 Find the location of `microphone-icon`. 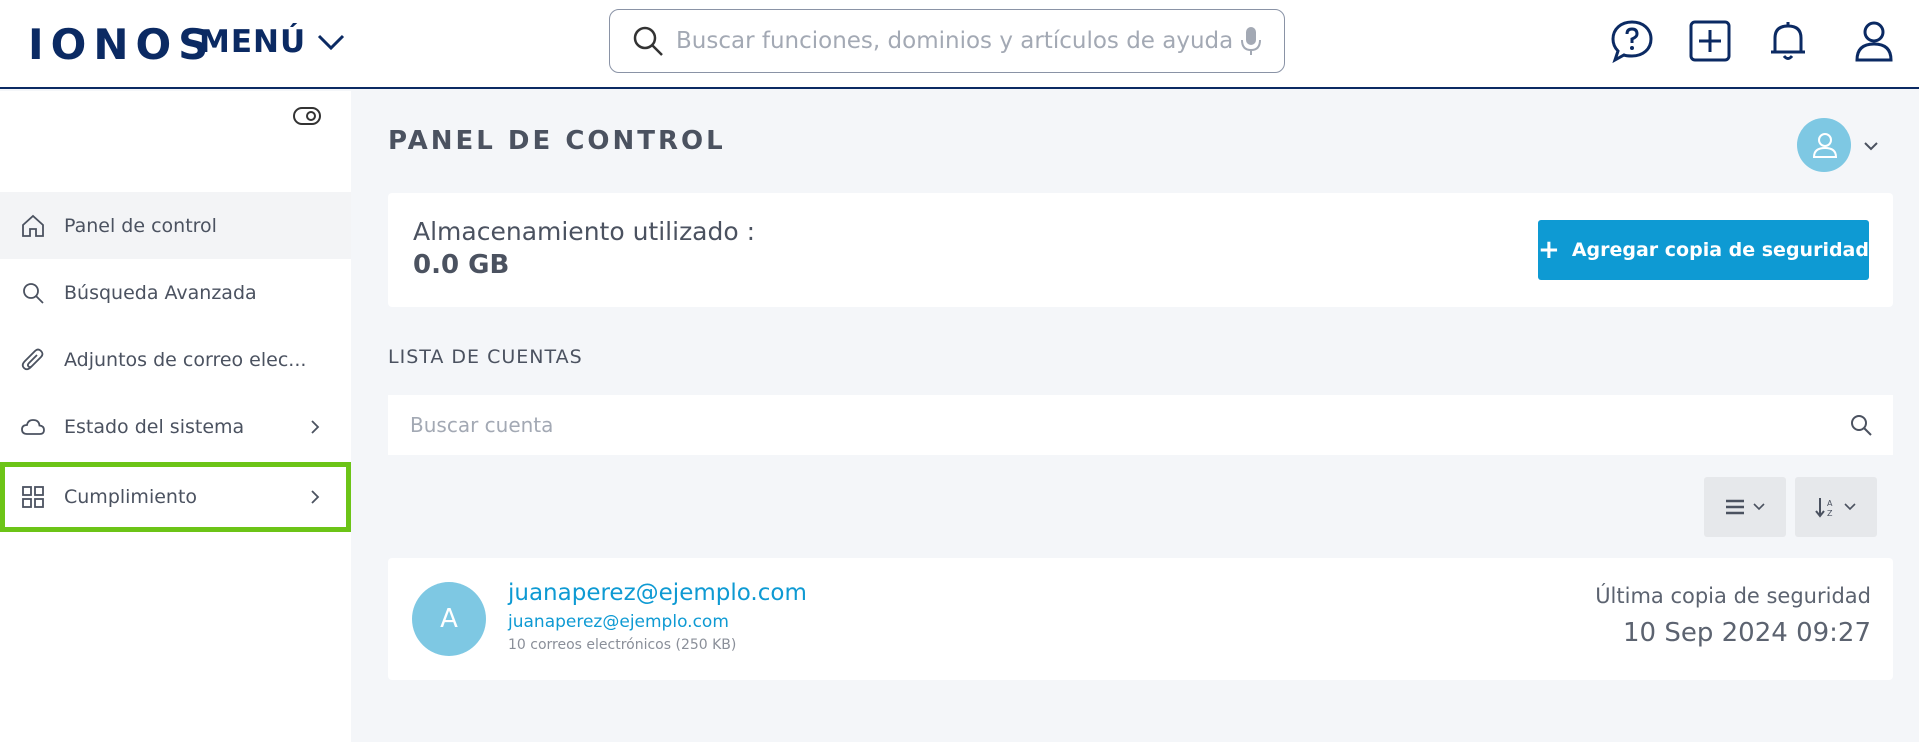

microphone-icon is located at coordinates (1251, 41).